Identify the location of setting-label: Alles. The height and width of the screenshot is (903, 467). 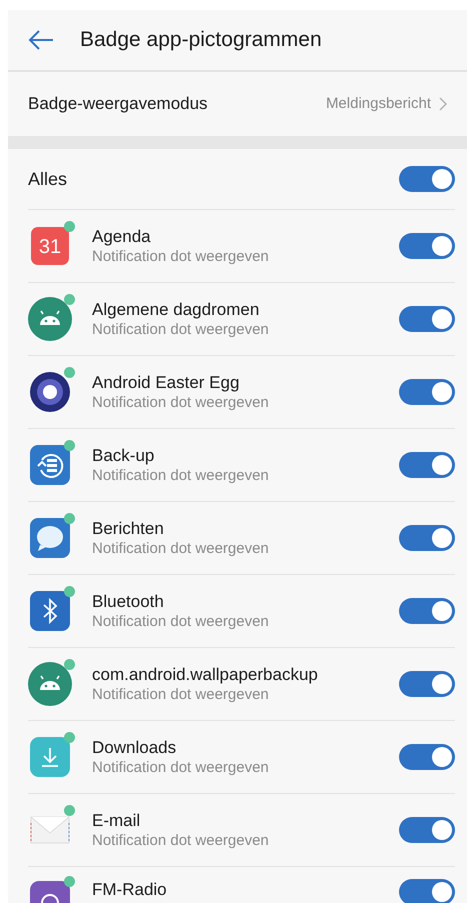
(48, 179).